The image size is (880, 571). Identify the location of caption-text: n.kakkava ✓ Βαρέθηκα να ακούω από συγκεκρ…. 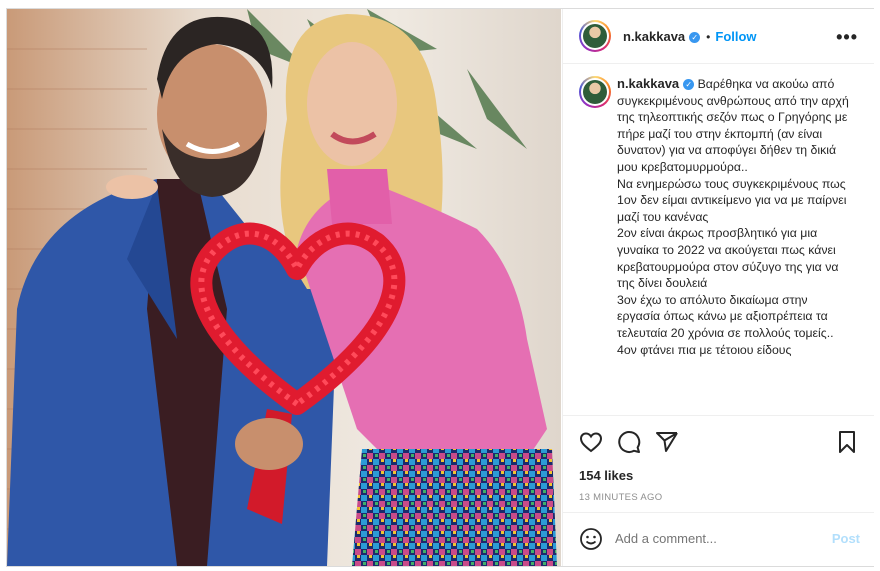
(735, 217).